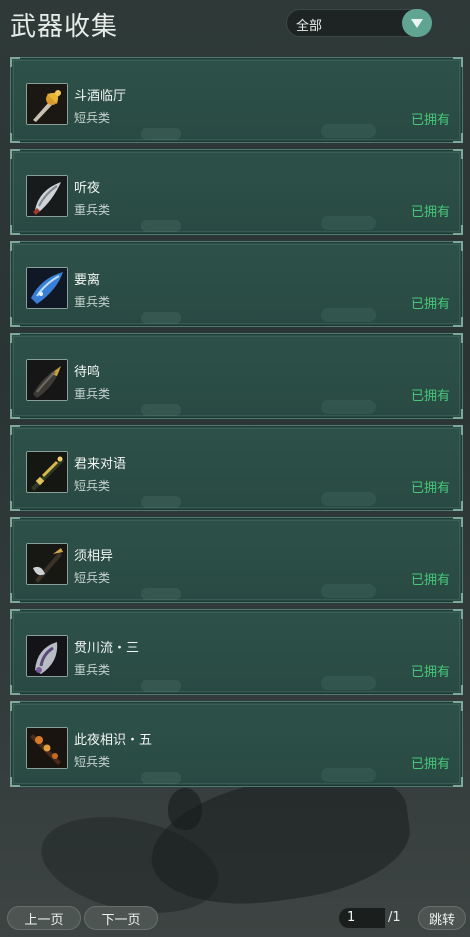 Image resolution: width=470 pixels, height=937 pixels. Describe the element at coordinates (47, 104) in the screenshot. I see `golden-dagger-icon` at that location.